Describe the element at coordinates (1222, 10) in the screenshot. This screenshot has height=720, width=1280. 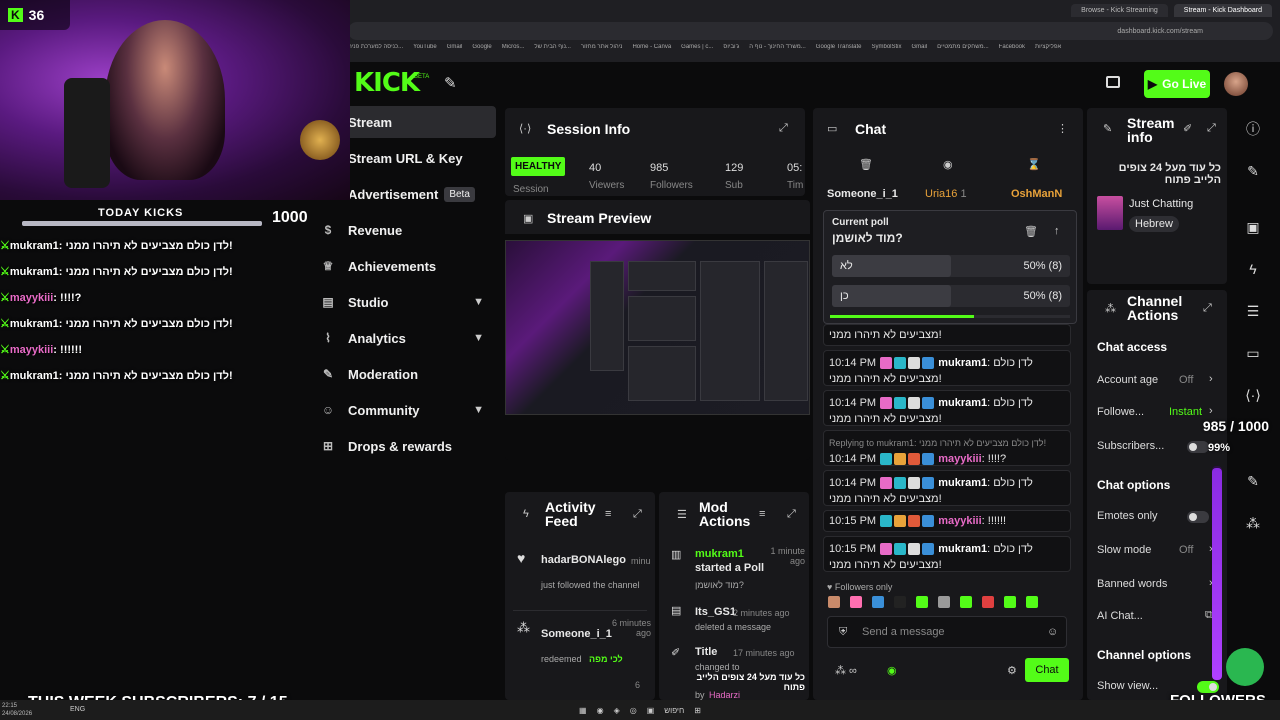
I see `tab-dashboard: Stream - Kick Dashboard` at that location.